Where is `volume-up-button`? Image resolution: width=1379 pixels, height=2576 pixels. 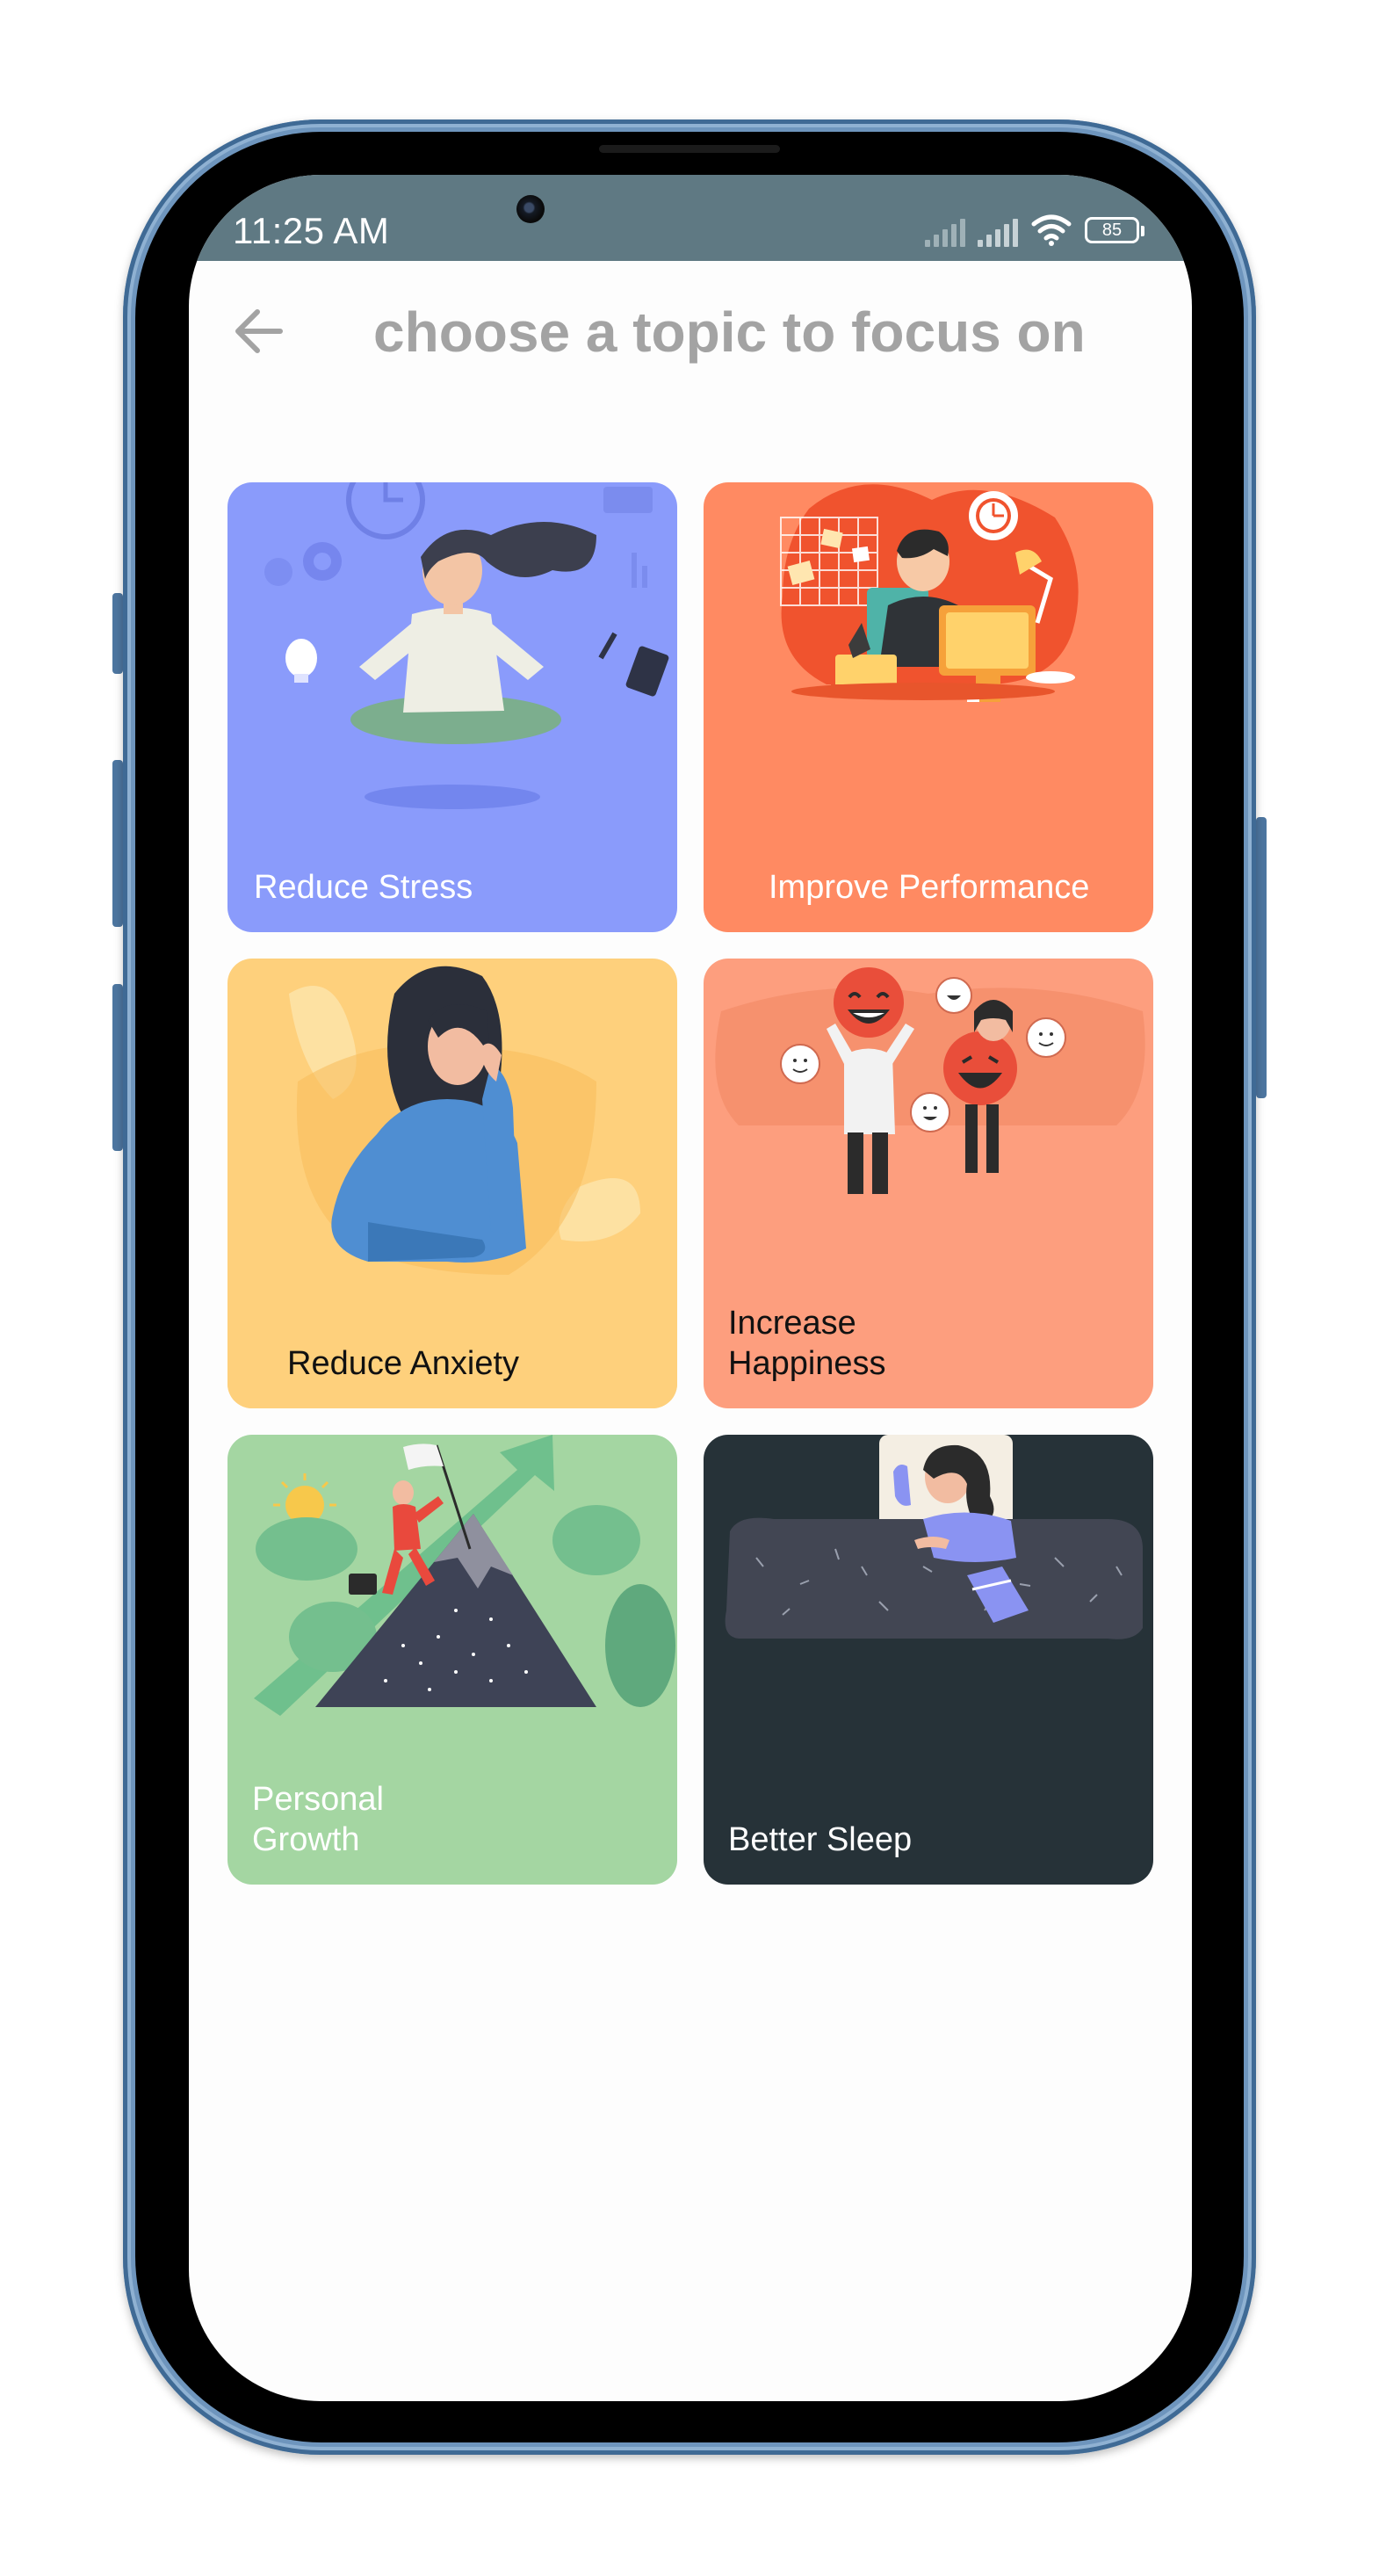 volume-up-button is located at coordinates (117, 843).